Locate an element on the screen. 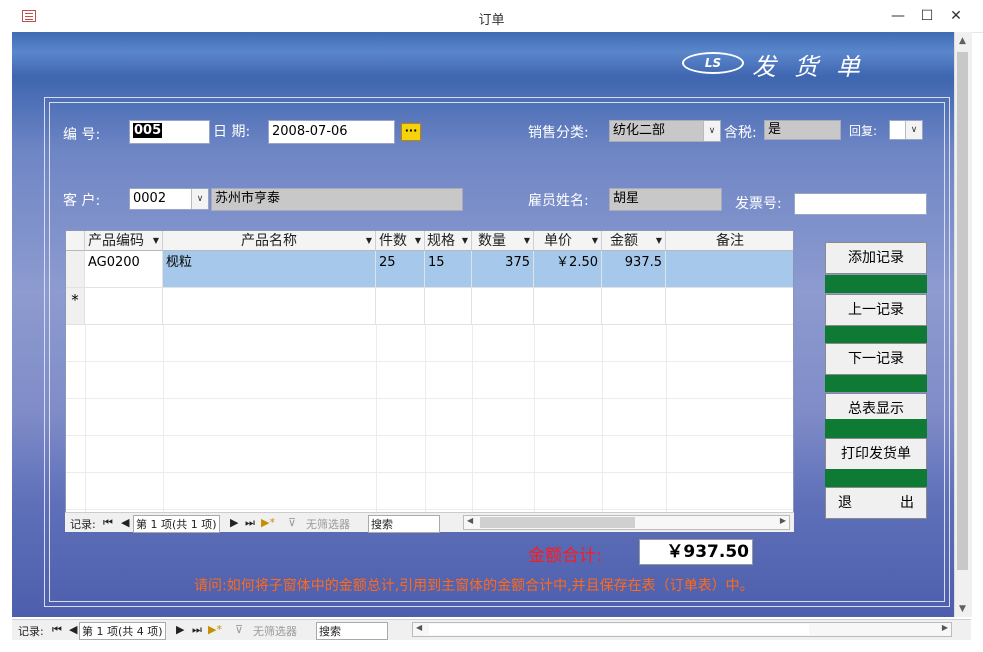 Image resolution: width=983 pixels, height=652 pixels. column-header-pieces: 件数 ▼ is located at coordinates (400, 241).